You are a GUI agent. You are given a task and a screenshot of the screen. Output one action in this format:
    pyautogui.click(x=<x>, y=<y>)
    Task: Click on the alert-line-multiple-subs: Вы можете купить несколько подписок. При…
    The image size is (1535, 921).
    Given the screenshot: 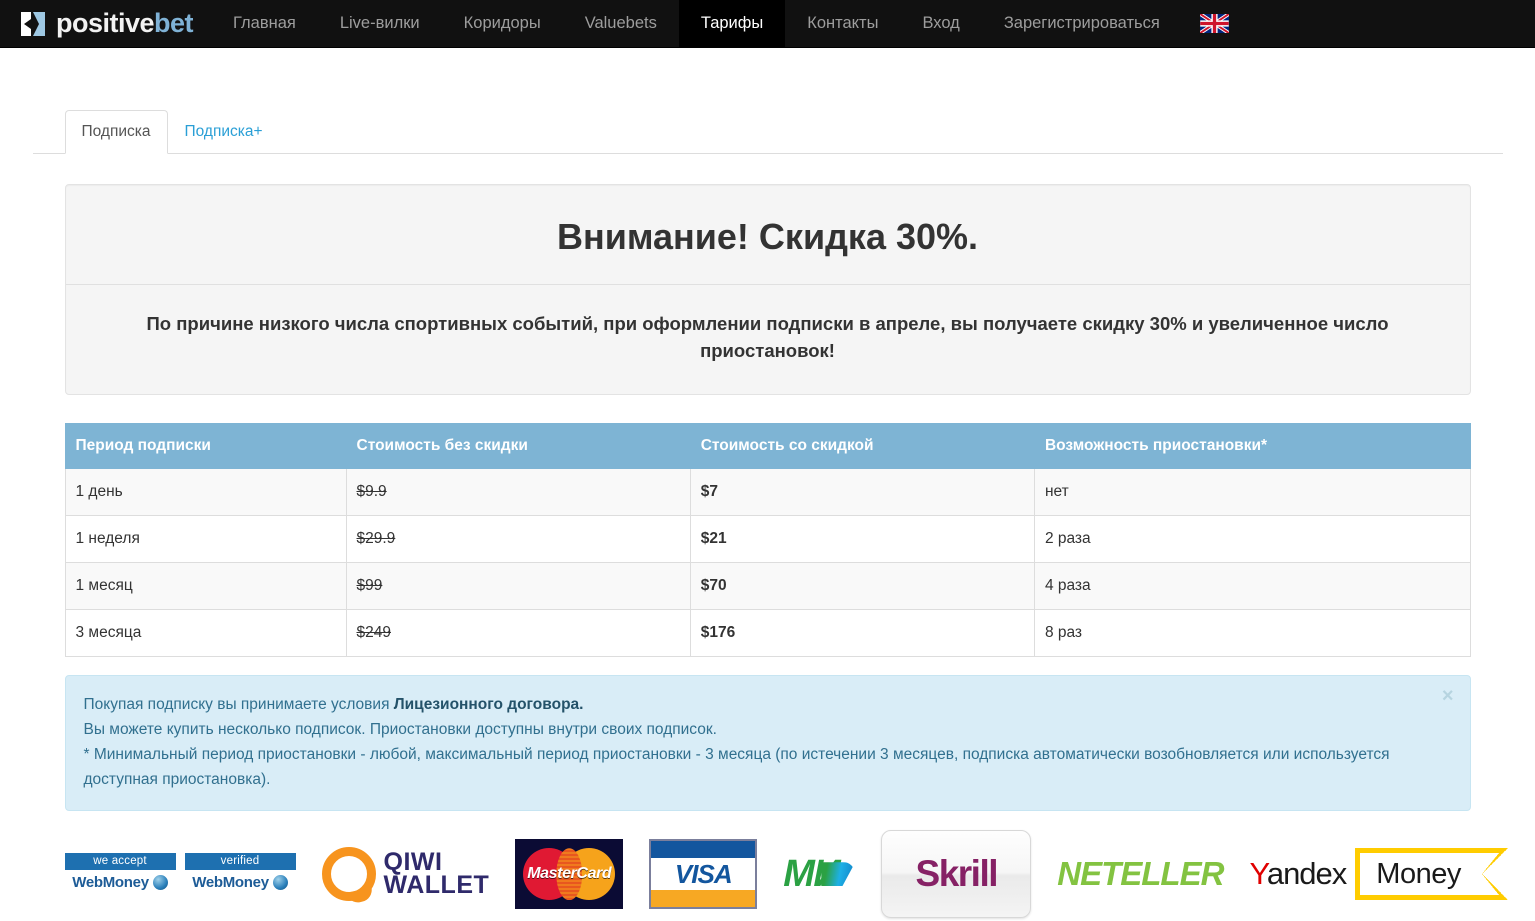 What is the action you would take?
    pyautogui.click(x=400, y=729)
    